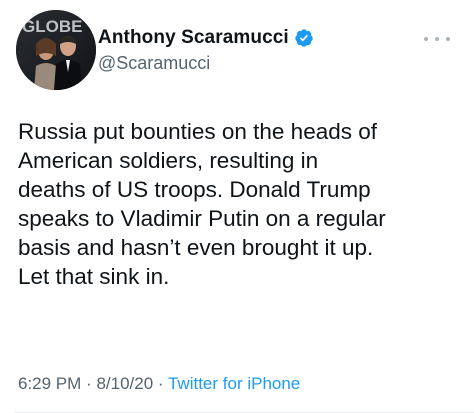  Describe the element at coordinates (94, 276) in the screenshot. I see `tweet-text-line: Let that sink in.` at that location.